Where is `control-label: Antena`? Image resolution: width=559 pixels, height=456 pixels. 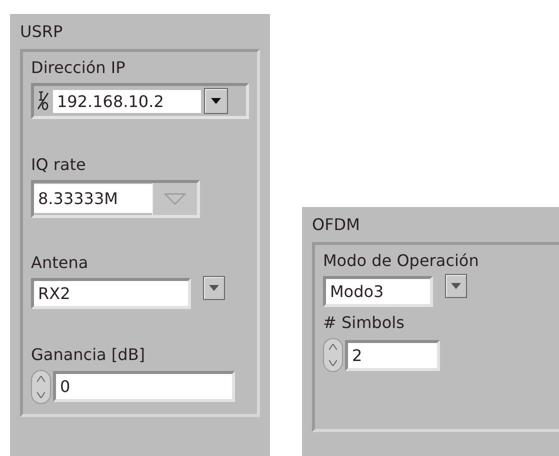 control-label: Antena is located at coordinates (59, 262).